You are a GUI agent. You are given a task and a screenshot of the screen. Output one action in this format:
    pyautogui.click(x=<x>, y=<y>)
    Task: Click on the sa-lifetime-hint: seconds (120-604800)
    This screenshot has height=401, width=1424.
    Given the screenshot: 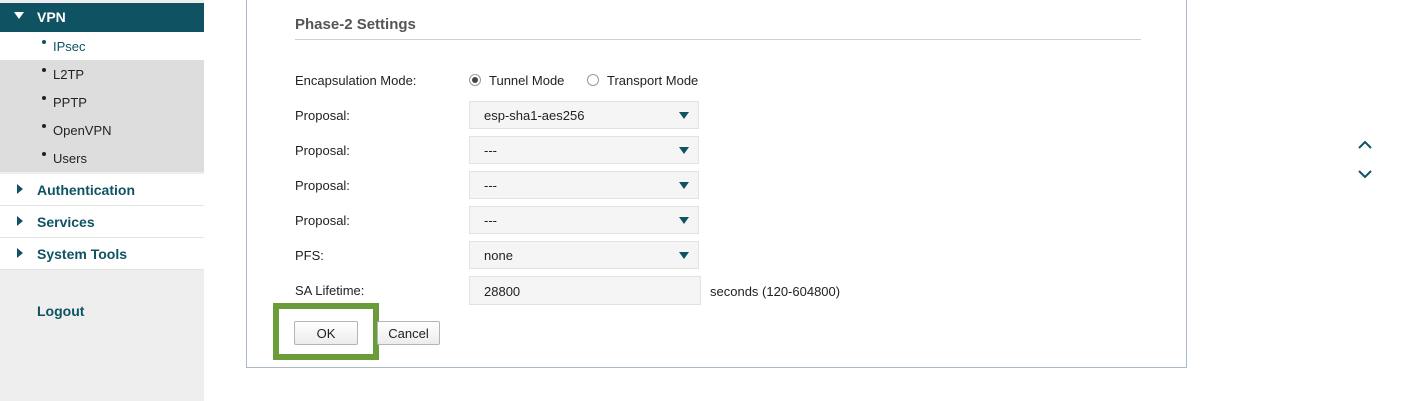 What is the action you would take?
    pyautogui.click(x=775, y=291)
    